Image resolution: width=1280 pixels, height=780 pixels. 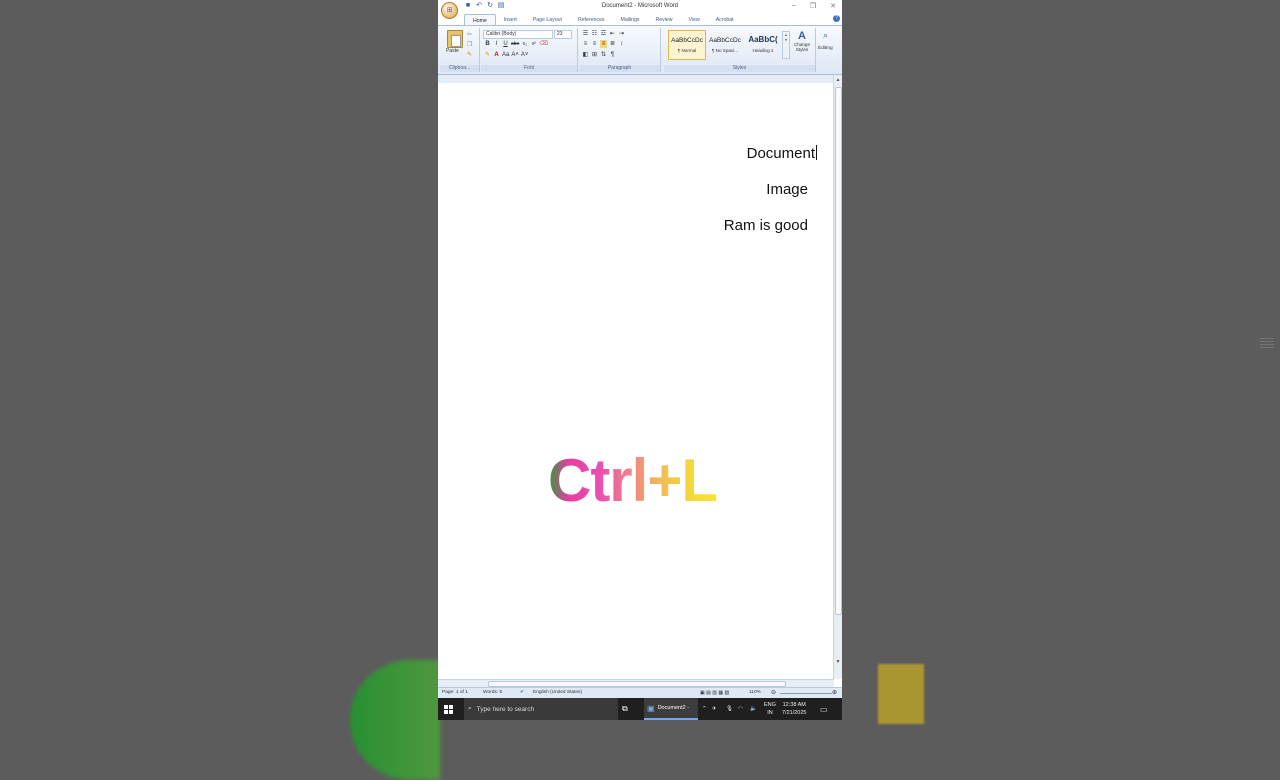 What do you see at coordinates (838, 351) in the screenshot?
I see `vertical-scroll-thumb` at bounding box center [838, 351].